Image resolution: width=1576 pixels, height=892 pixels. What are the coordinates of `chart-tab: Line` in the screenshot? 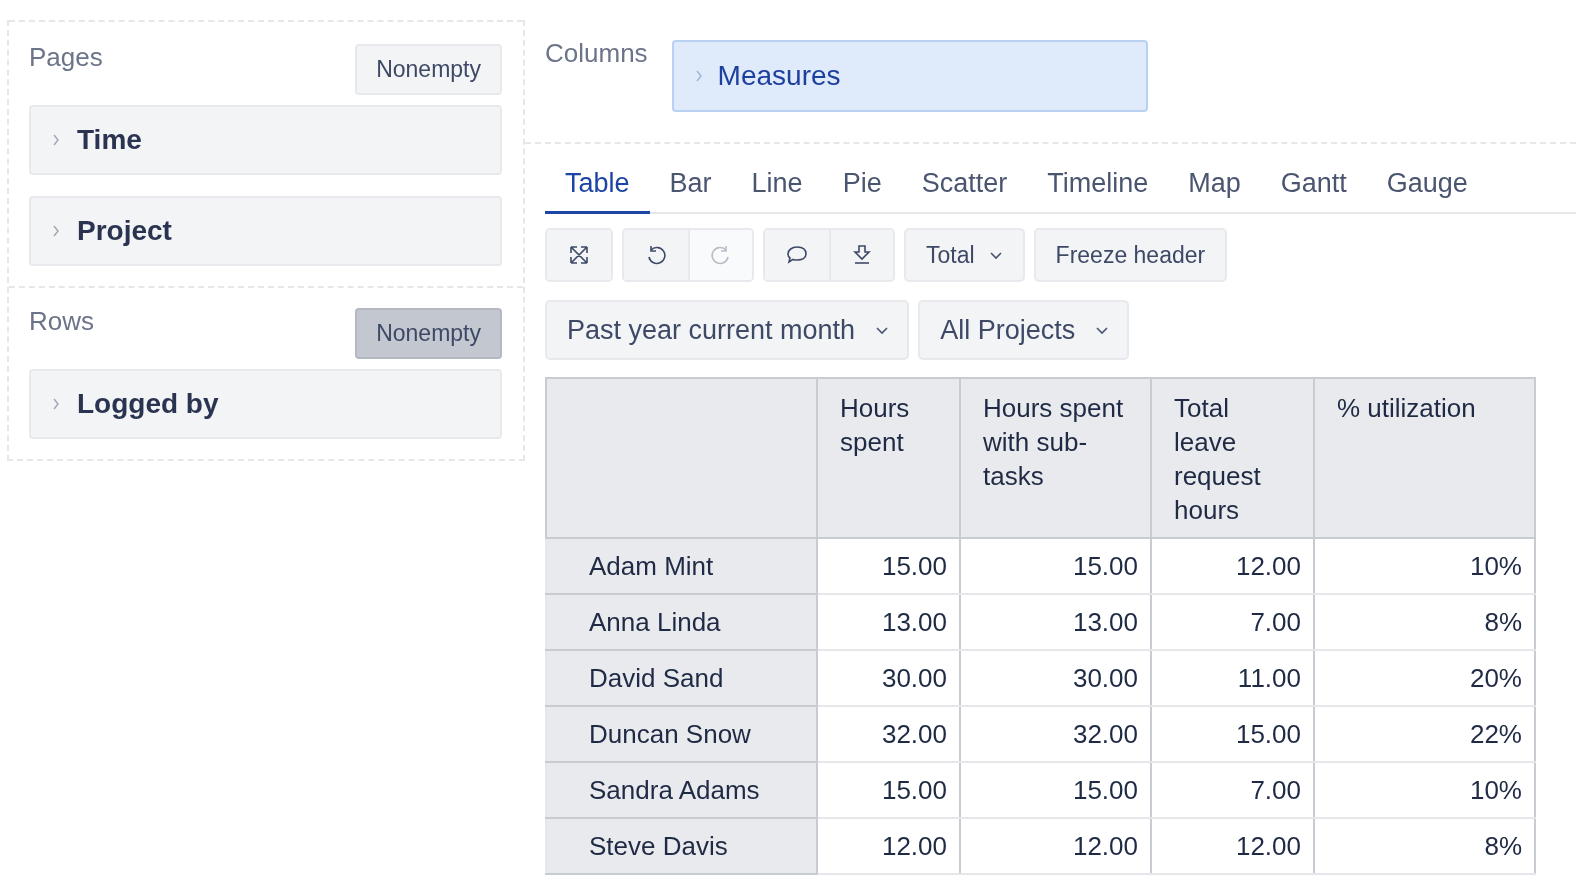 It's located at (777, 188).